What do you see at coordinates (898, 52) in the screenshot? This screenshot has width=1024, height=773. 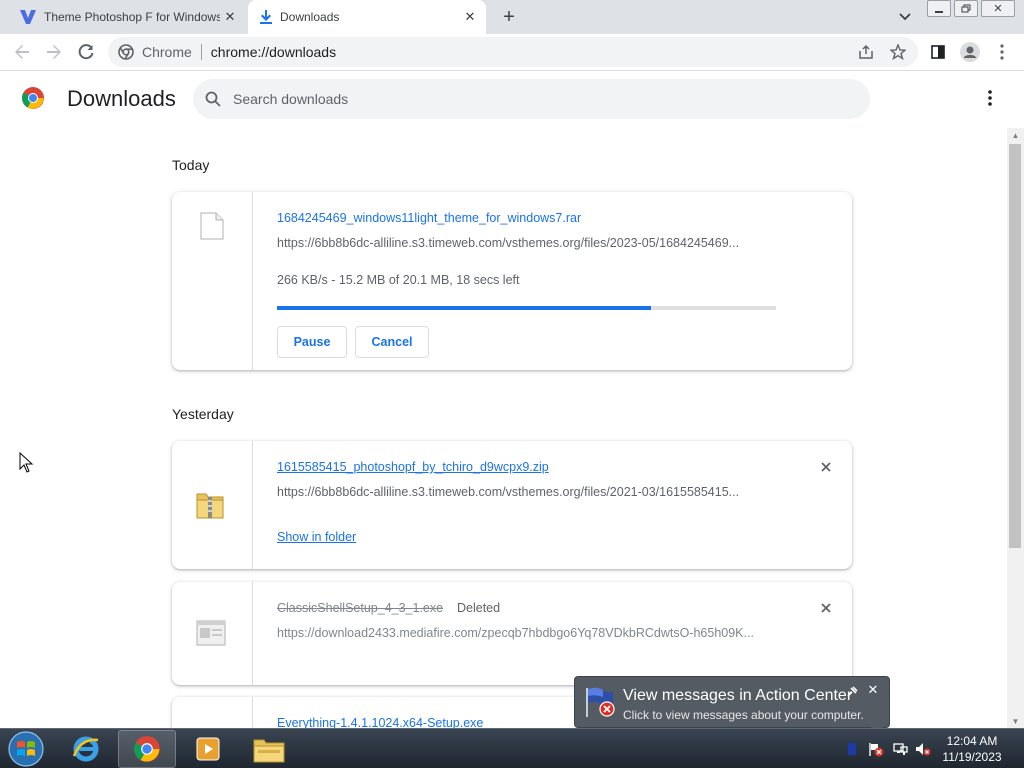 I see `bookmark-star-icon` at bounding box center [898, 52].